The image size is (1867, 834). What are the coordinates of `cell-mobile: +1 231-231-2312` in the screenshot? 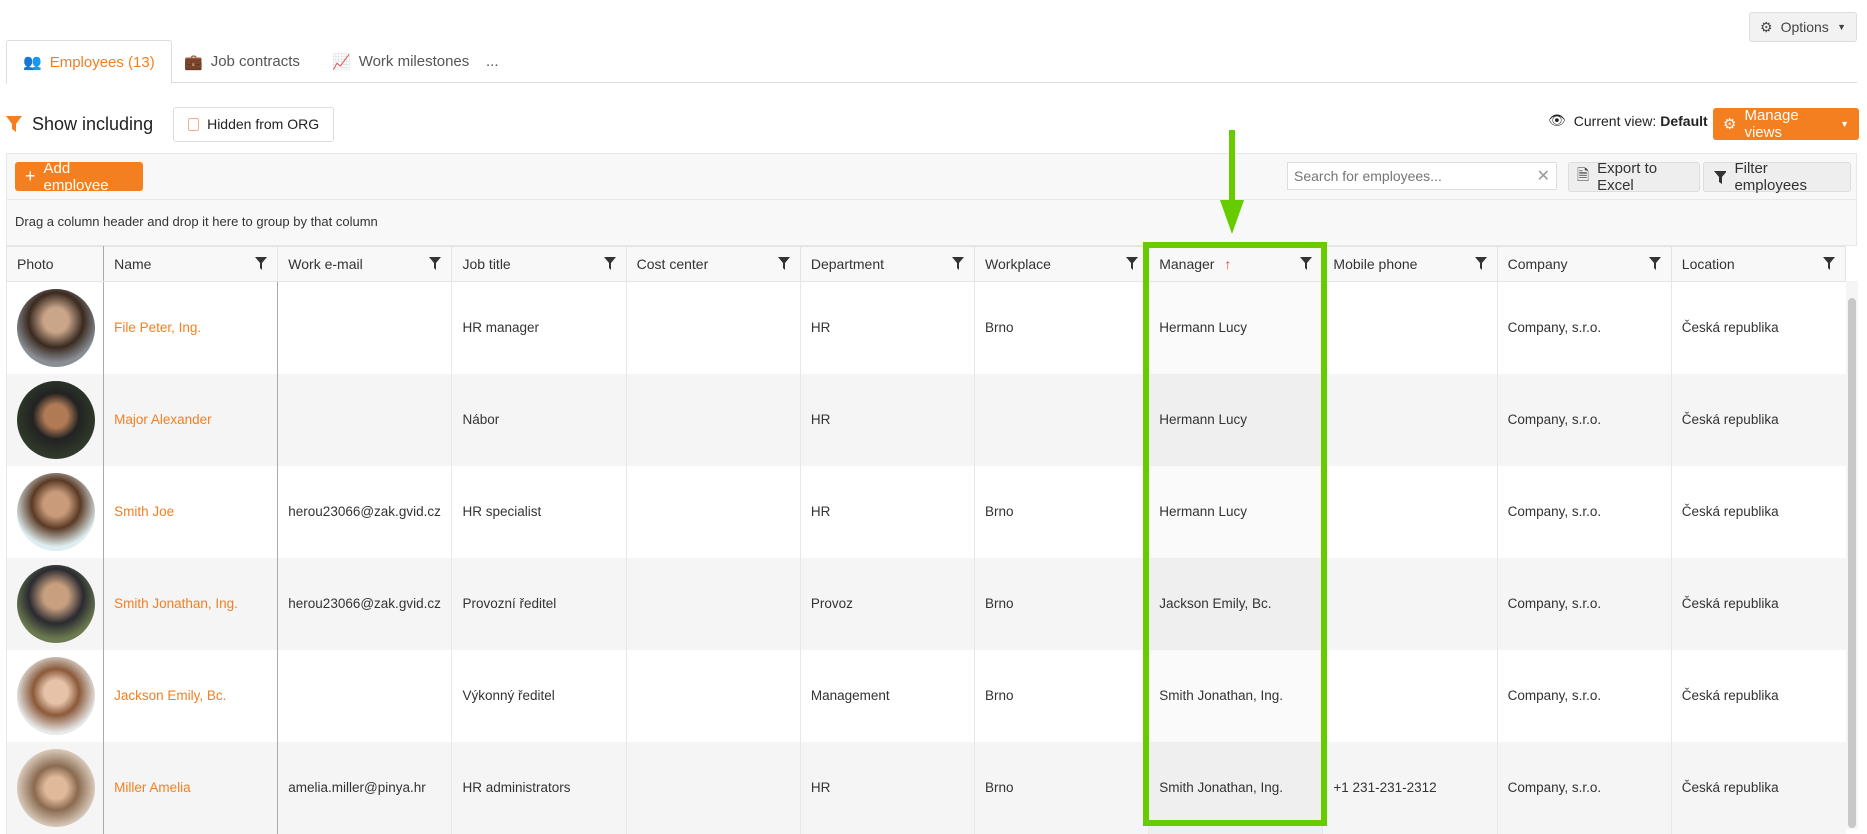 It's located at (1410, 787).